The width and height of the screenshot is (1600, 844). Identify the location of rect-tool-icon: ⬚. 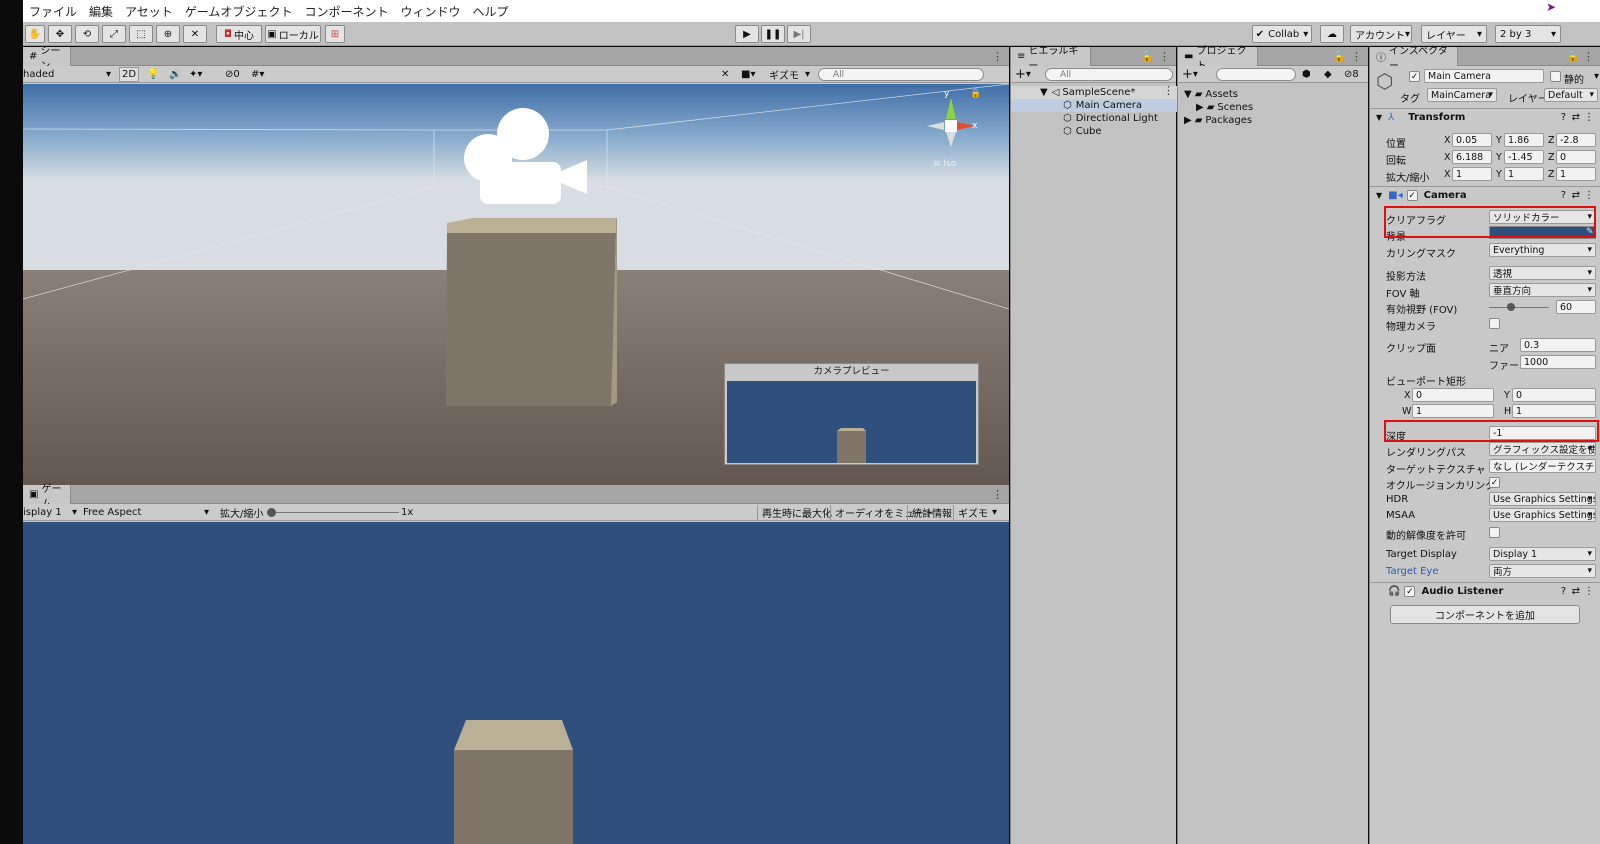
(141, 34).